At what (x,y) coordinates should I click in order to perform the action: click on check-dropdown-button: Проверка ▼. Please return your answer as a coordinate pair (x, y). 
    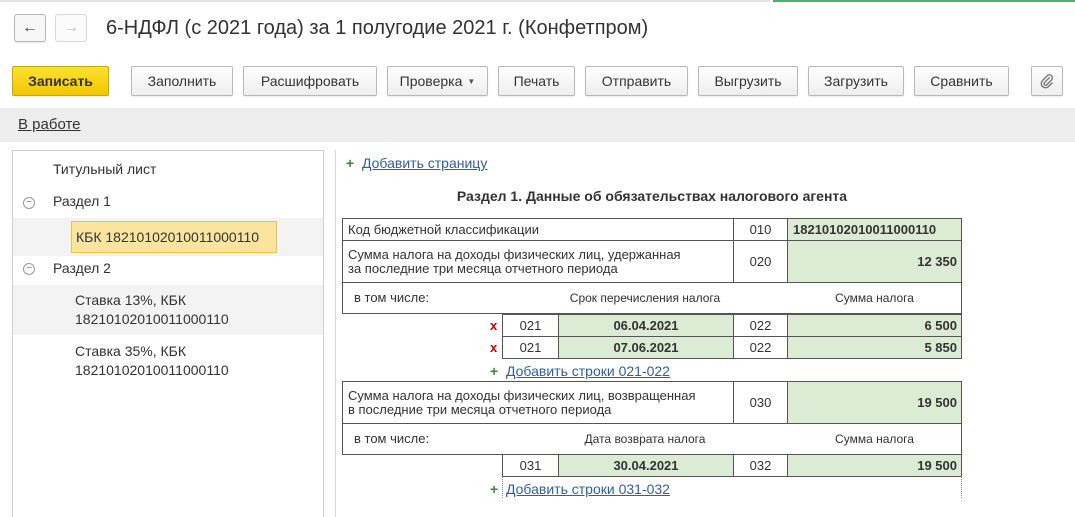
    Looking at the image, I should click on (437, 81).